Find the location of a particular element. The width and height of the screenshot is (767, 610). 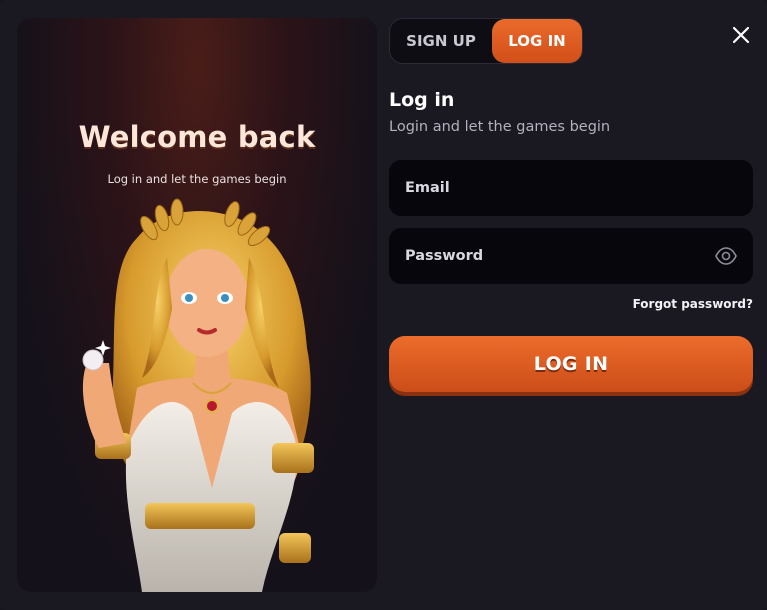

promo-subtitle: Log in and let the games begin is located at coordinates (197, 179).